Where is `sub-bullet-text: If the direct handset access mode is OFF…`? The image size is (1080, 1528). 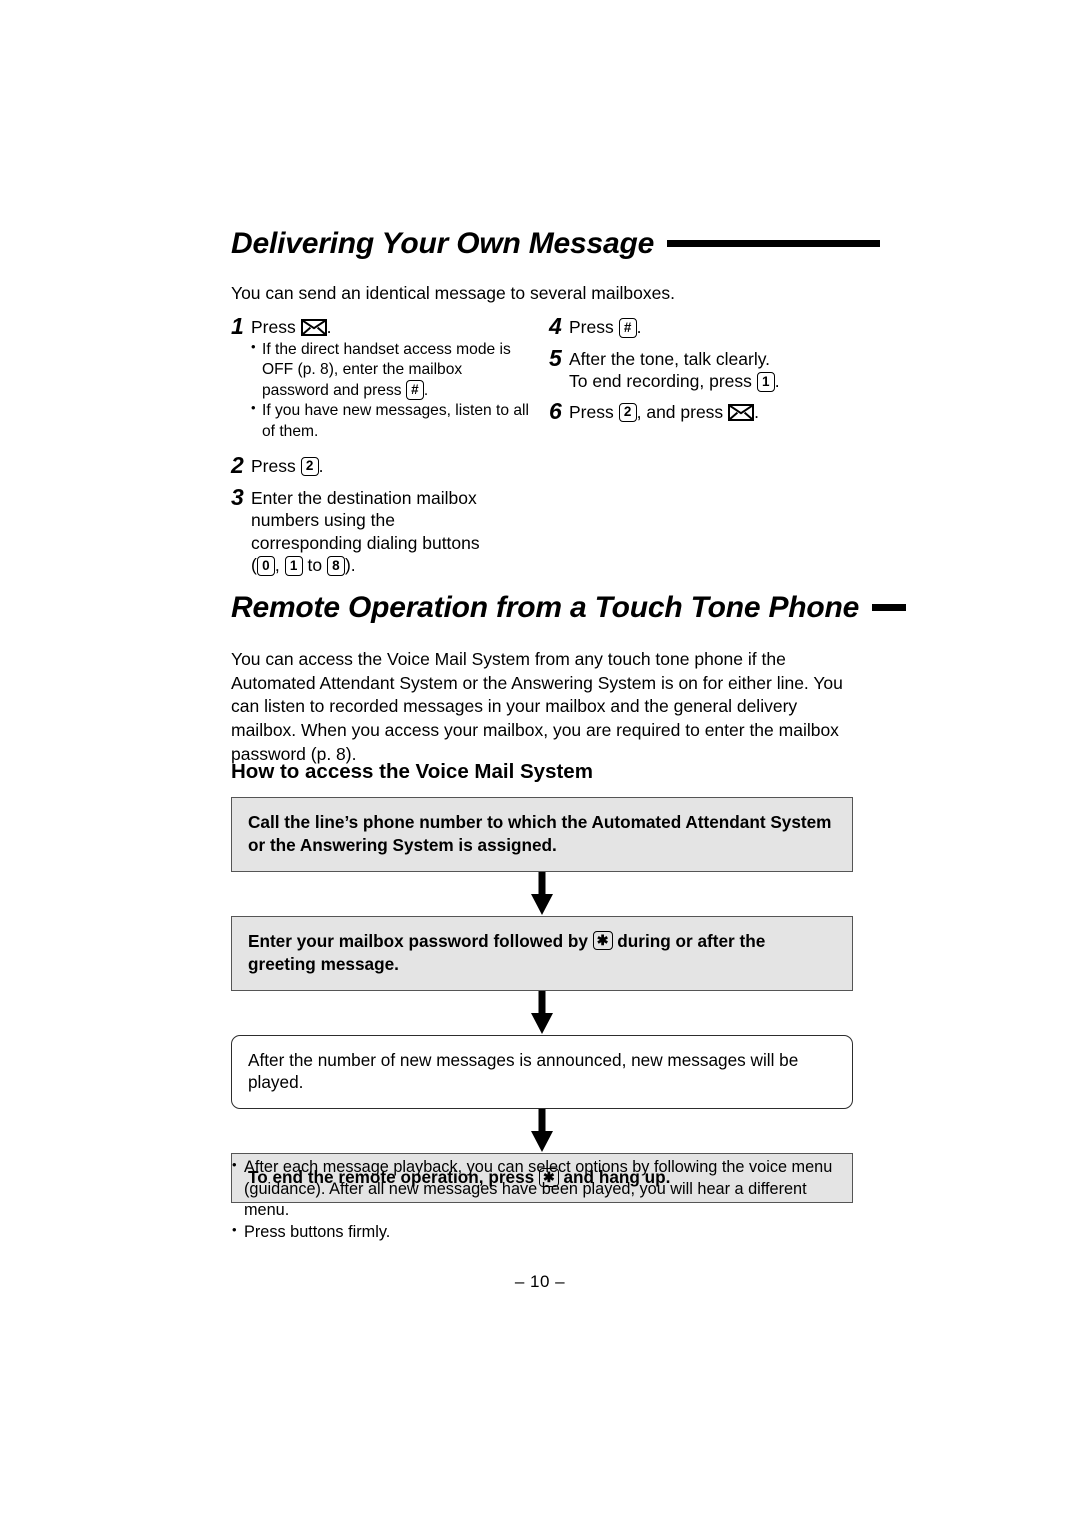 sub-bullet-text: If the direct handset access mode is OFF… is located at coordinates (386, 370).